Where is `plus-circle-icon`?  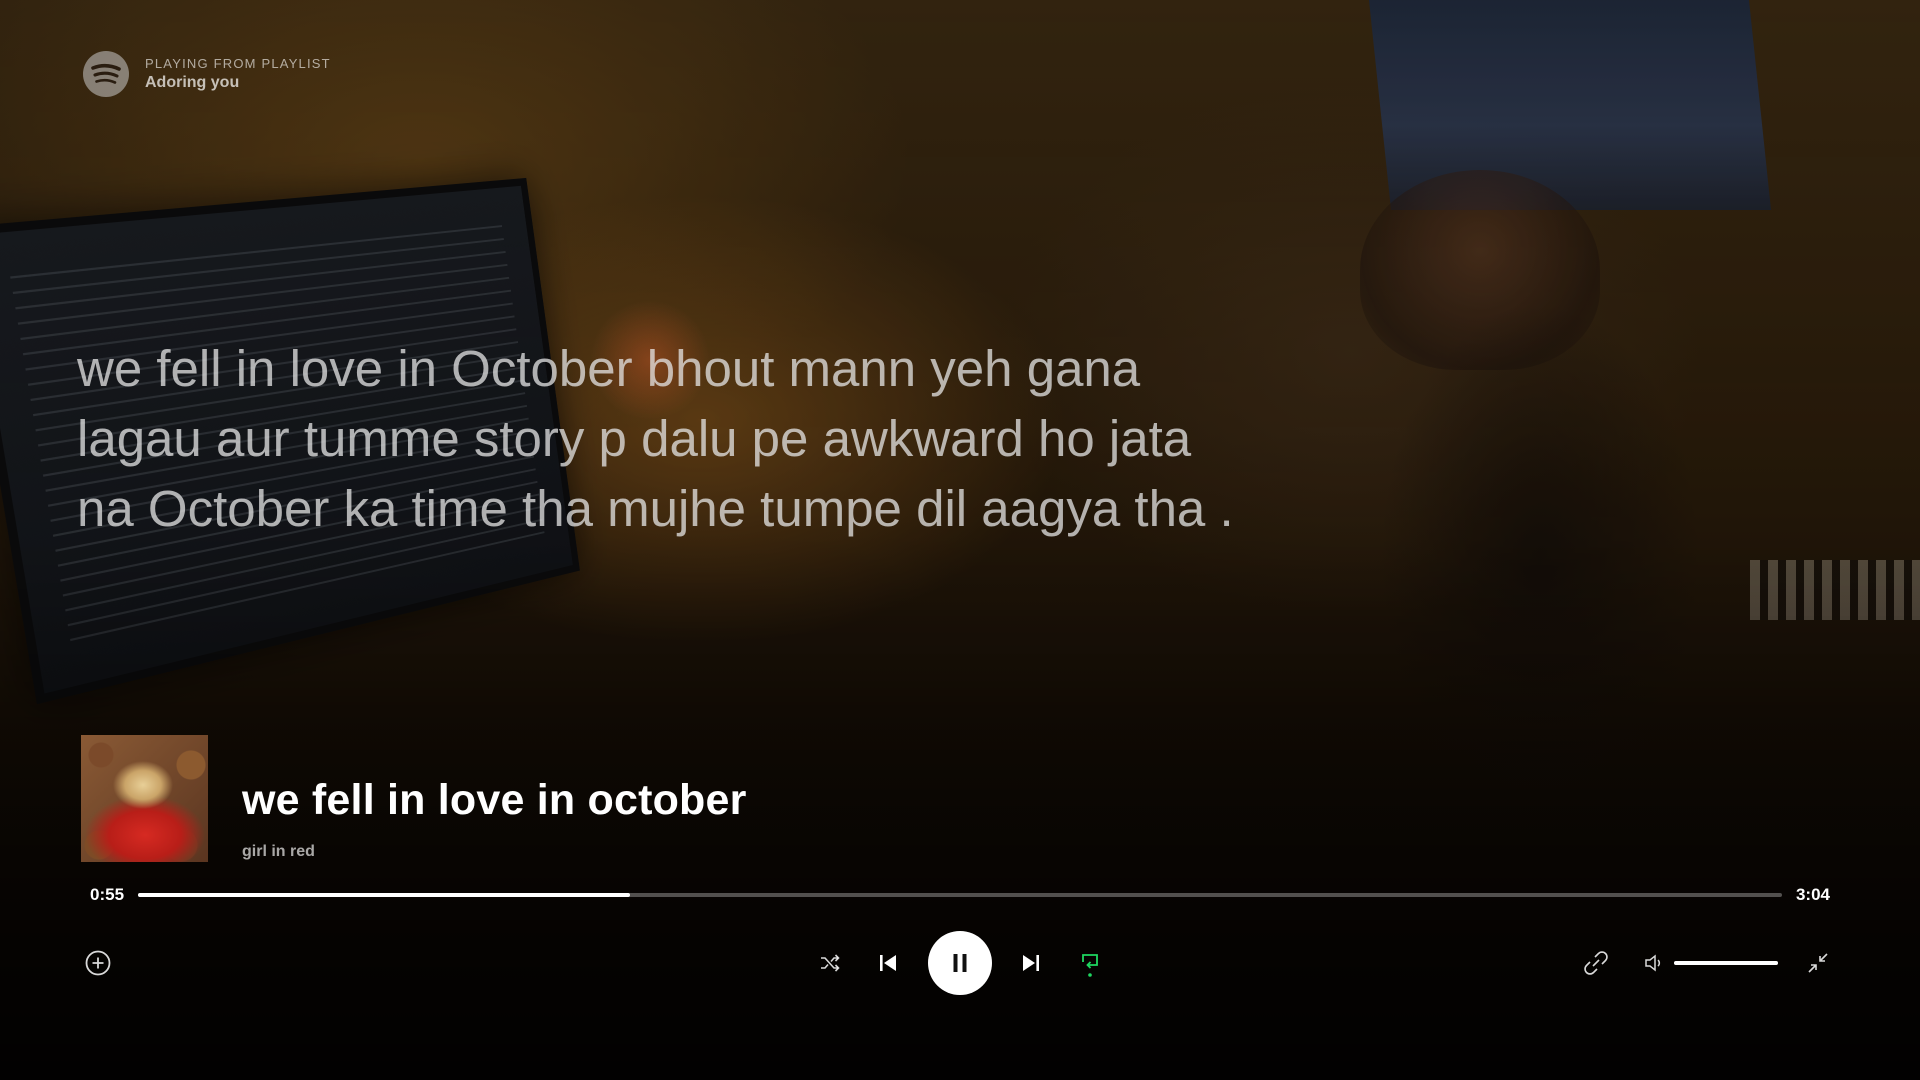 plus-circle-icon is located at coordinates (98, 963).